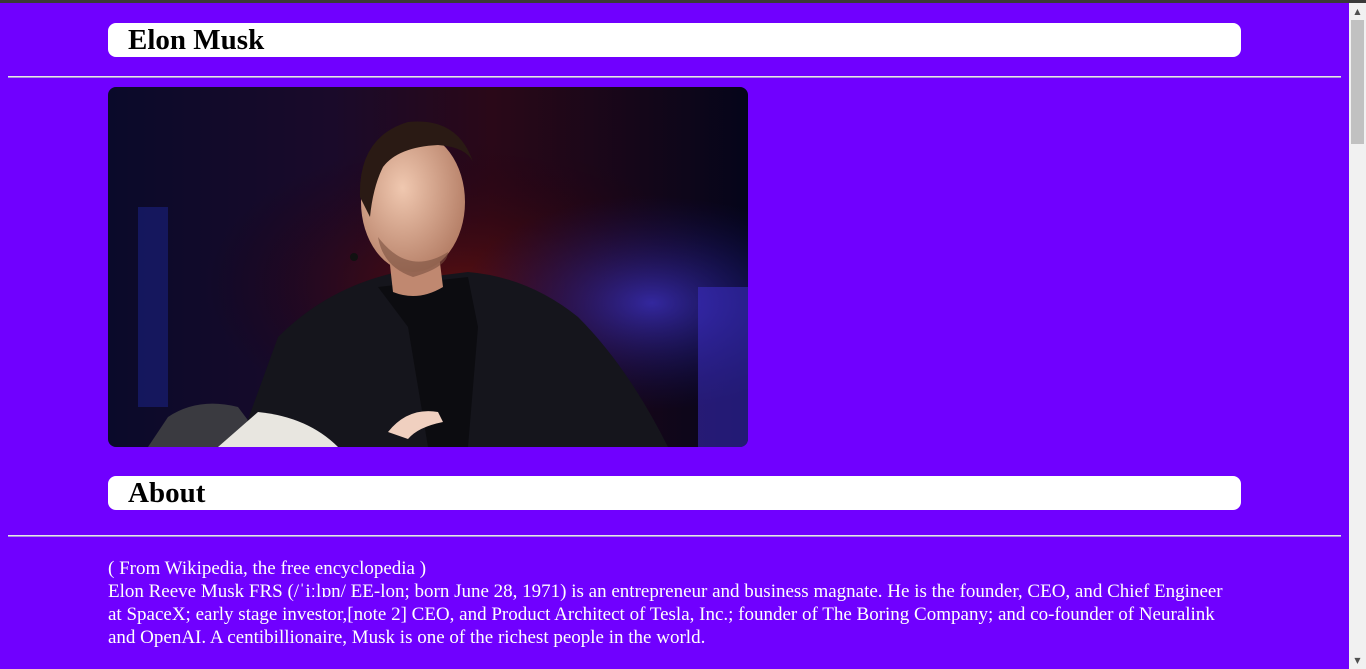  What do you see at coordinates (167, 493) in the screenshot?
I see `about-heading: About` at bounding box center [167, 493].